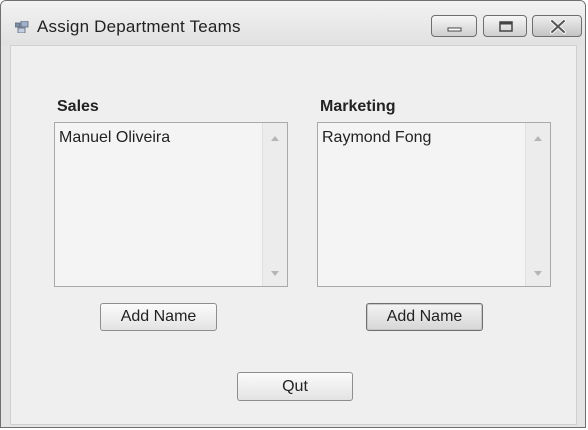 The height and width of the screenshot is (430, 588). I want to click on marketing-label: Marketing, so click(358, 106).